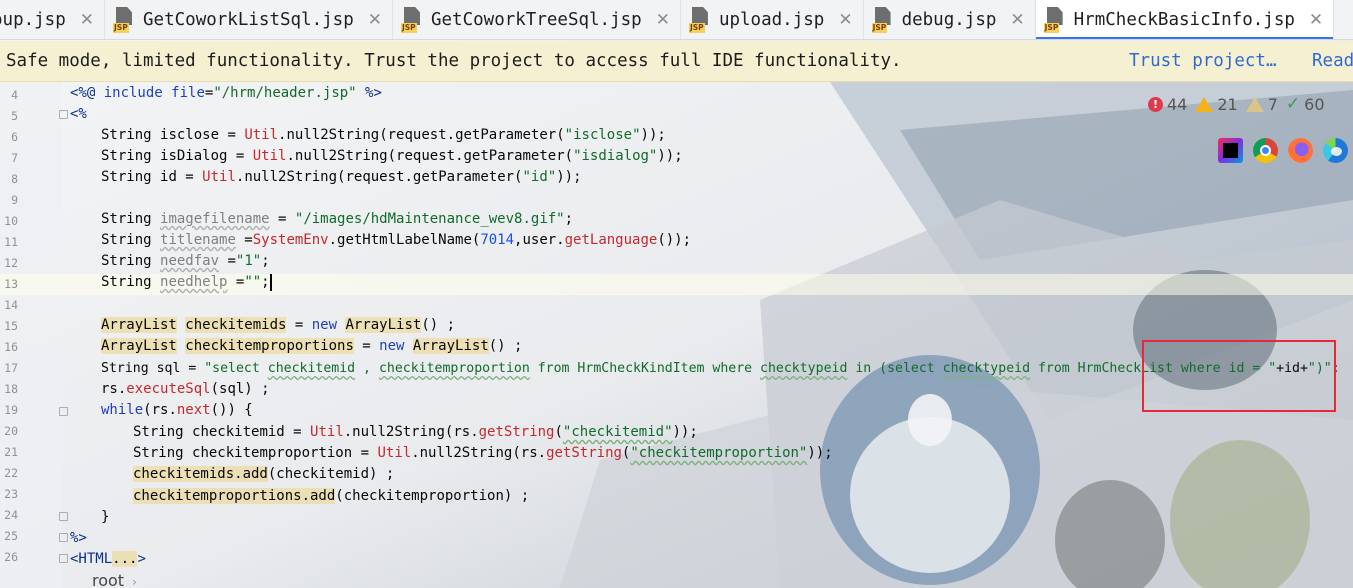 This screenshot has height=588, width=1353. Describe the element at coordinates (1283, 150) in the screenshot. I see `browser-preview-bar` at that location.